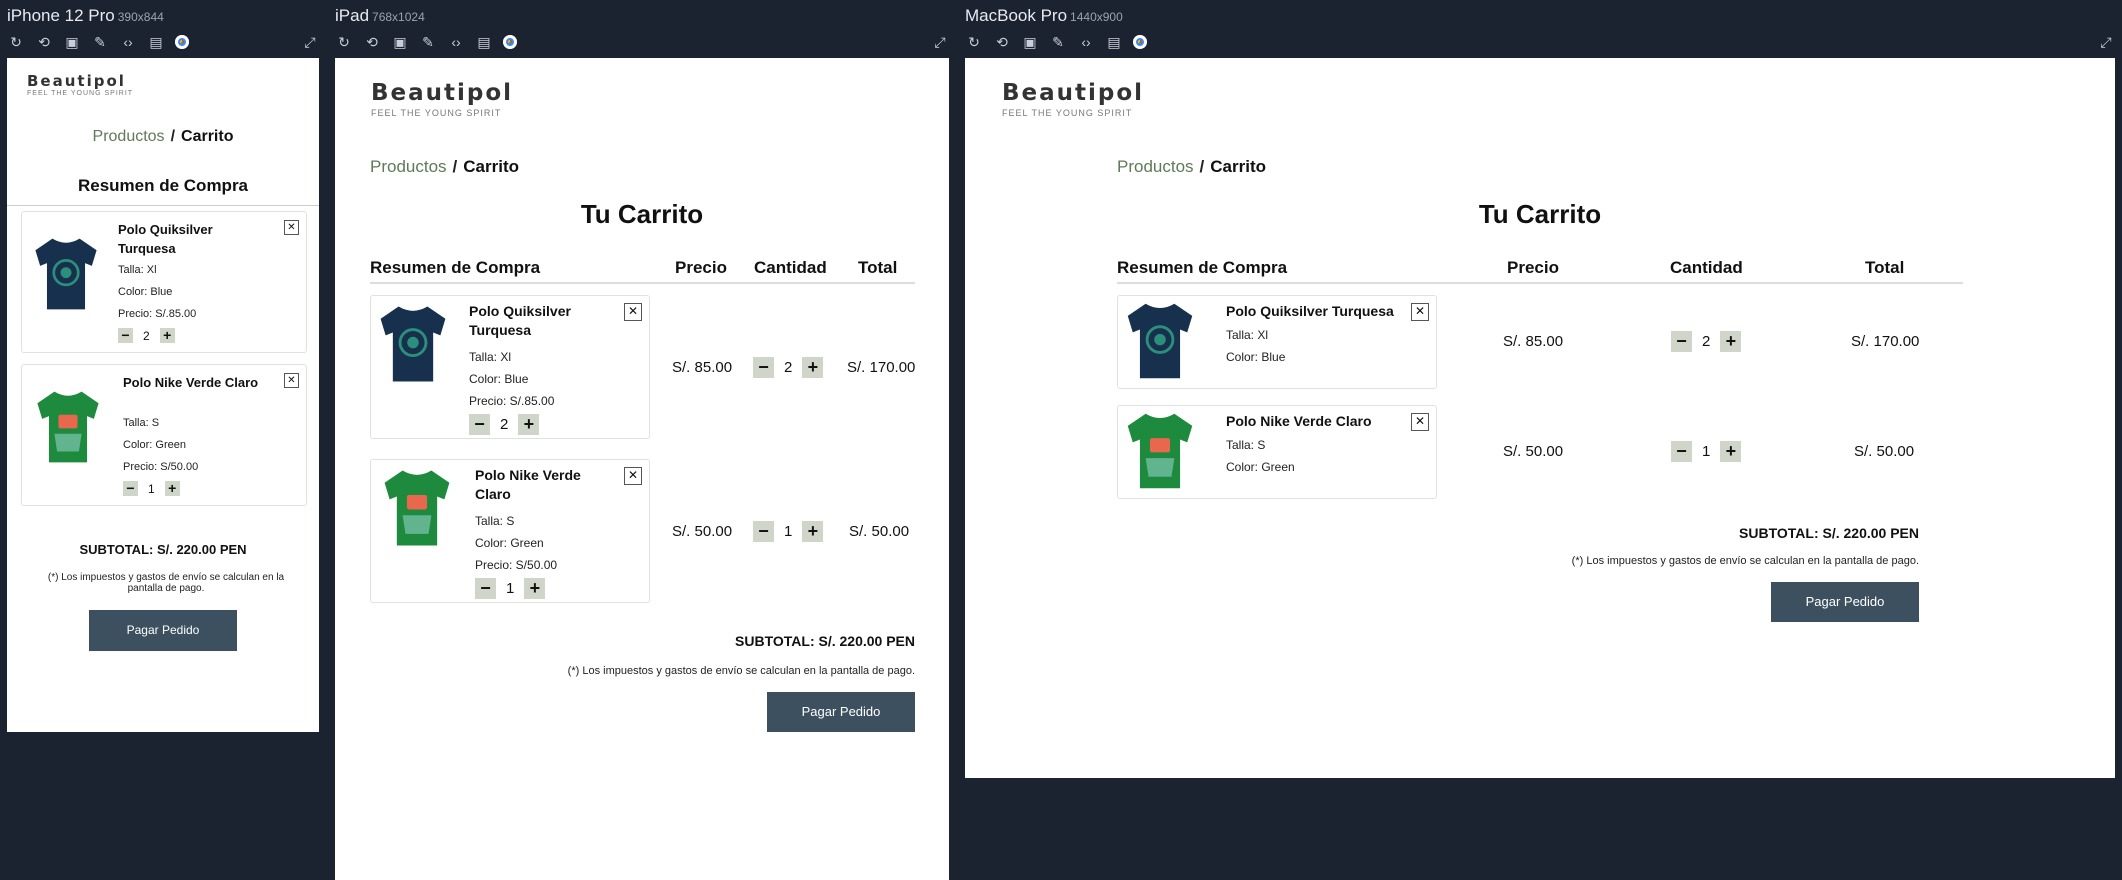 Image resolution: width=2122 pixels, height=880 pixels. Describe the element at coordinates (512, 401) in the screenshot. I see `product-unit-price: Precio: S/.85.00` at that location.